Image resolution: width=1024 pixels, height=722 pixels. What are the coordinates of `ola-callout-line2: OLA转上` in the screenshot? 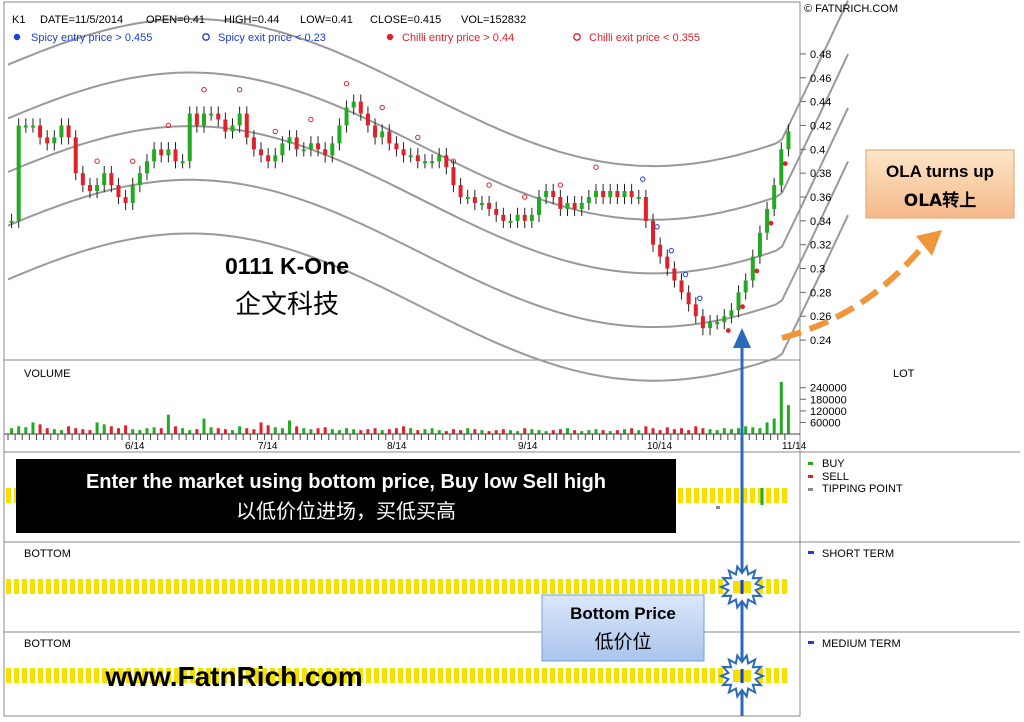 It's located at (940, 200).